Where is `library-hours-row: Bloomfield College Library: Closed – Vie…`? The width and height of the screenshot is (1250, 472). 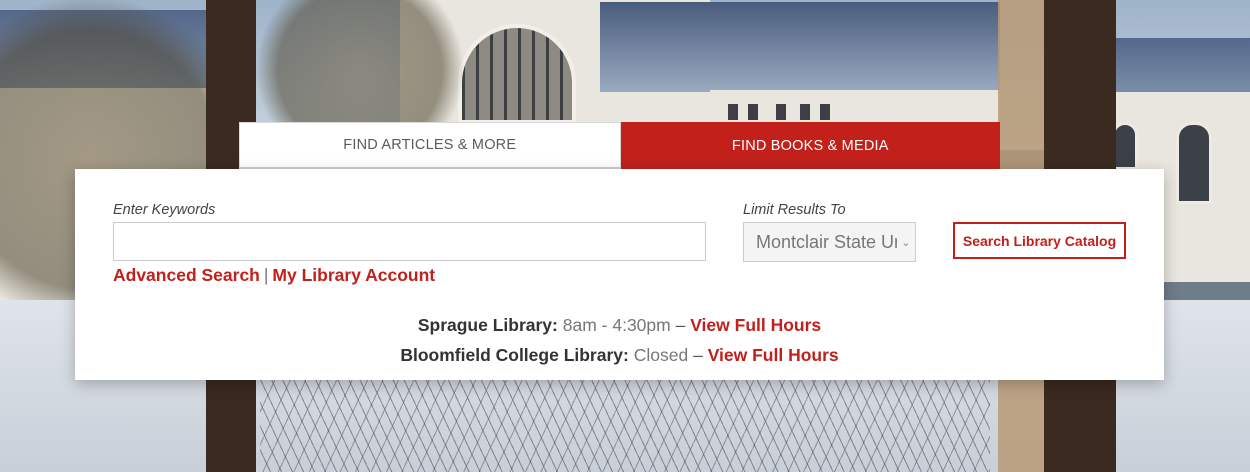 library-hours-row: Bloomfield College Library: Closed – Vie… is located at coordinates (619, 355).